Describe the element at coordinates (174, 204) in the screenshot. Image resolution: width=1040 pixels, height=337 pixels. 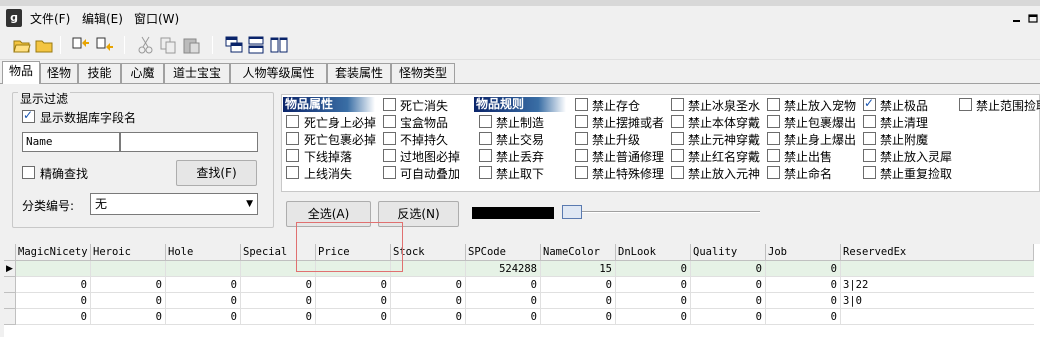
I see `category-select: 无 ▼` at that location.